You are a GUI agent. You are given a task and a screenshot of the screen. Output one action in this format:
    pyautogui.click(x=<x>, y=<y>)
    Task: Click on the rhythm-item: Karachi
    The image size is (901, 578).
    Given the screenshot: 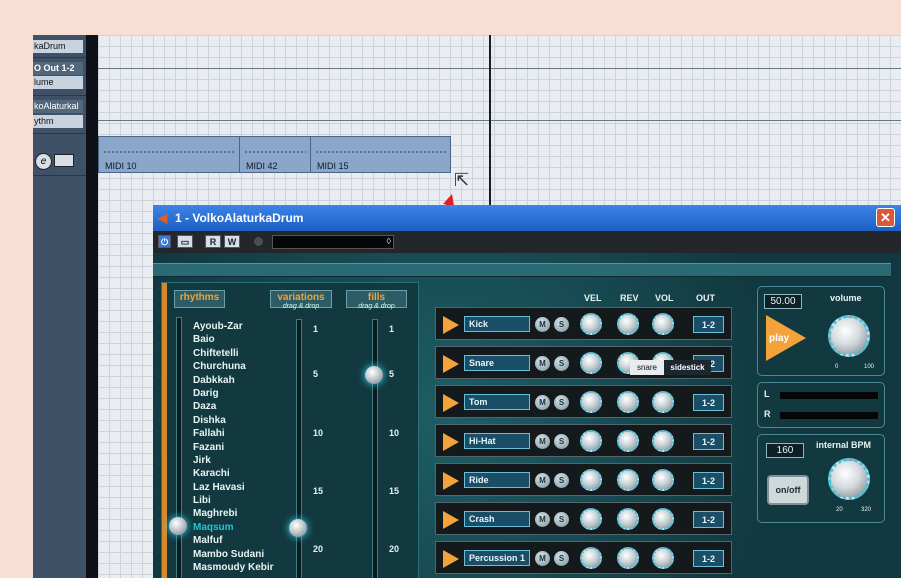 What is the action you would take?
    pyautogui.click(x=233, y=473)
    